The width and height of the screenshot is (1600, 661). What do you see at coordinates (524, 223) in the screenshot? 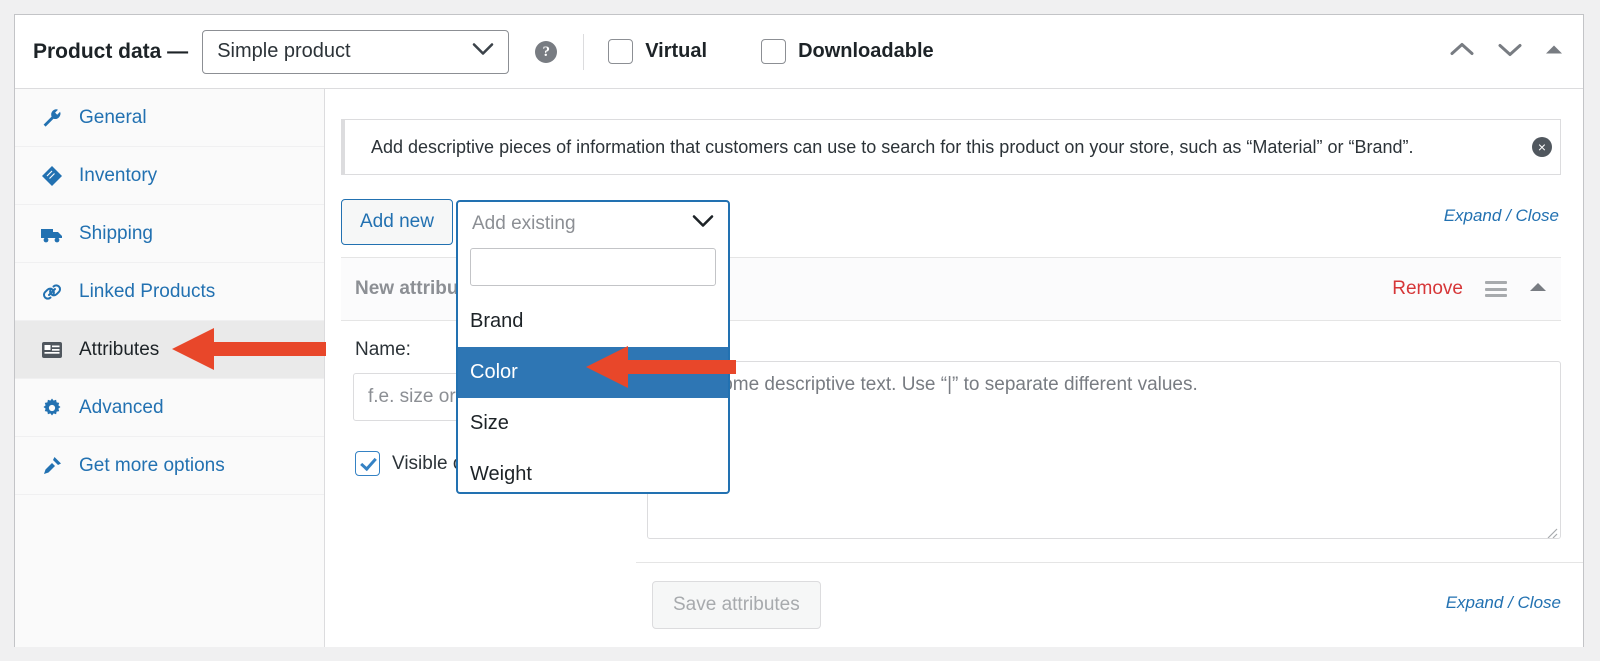
I see `add-existing-placeholder: Add existing` at bounding box center [524, 223].